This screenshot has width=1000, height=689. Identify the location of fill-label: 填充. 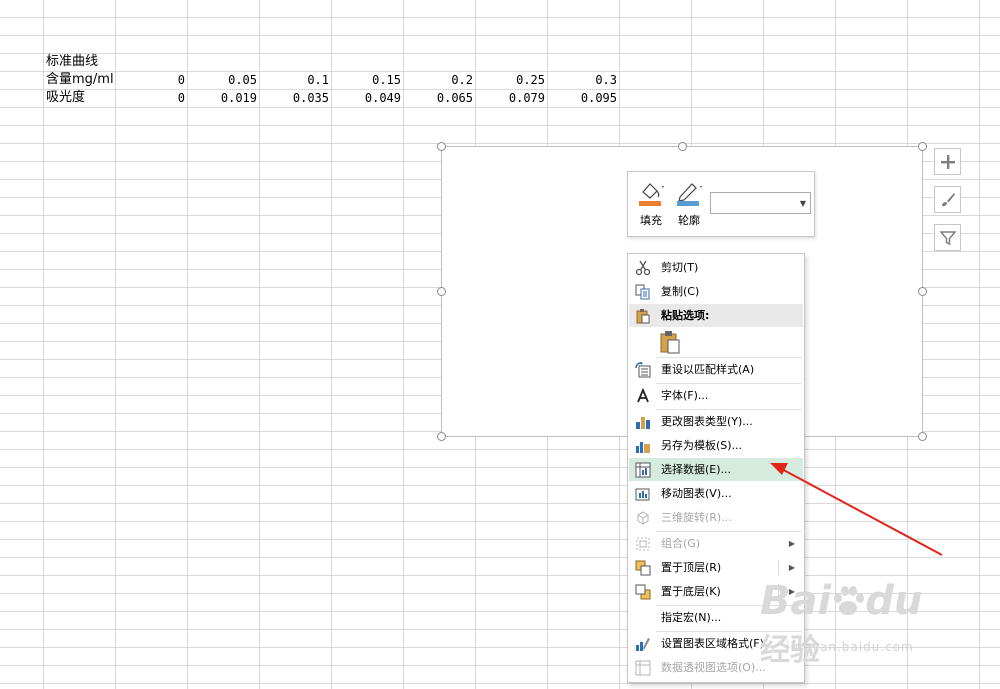
(651, 220).